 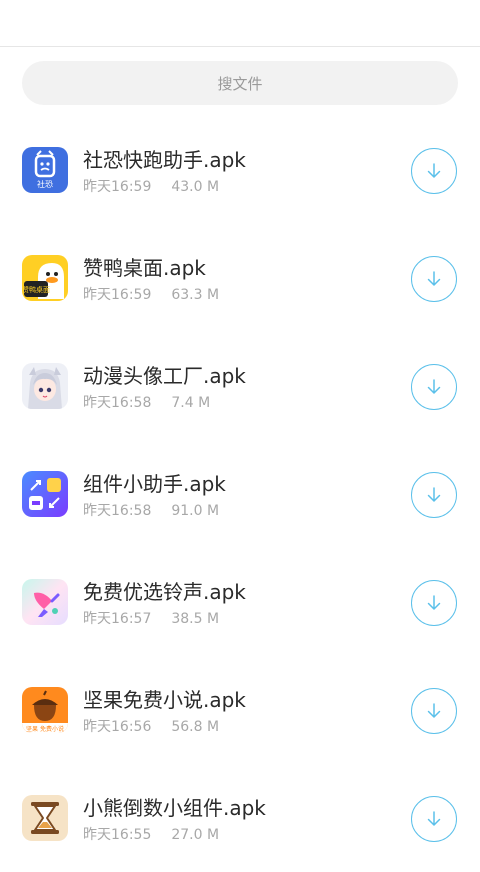 I want to click on file-meta: 昨天16:59 63.3 M, so click(x=151, y=294).